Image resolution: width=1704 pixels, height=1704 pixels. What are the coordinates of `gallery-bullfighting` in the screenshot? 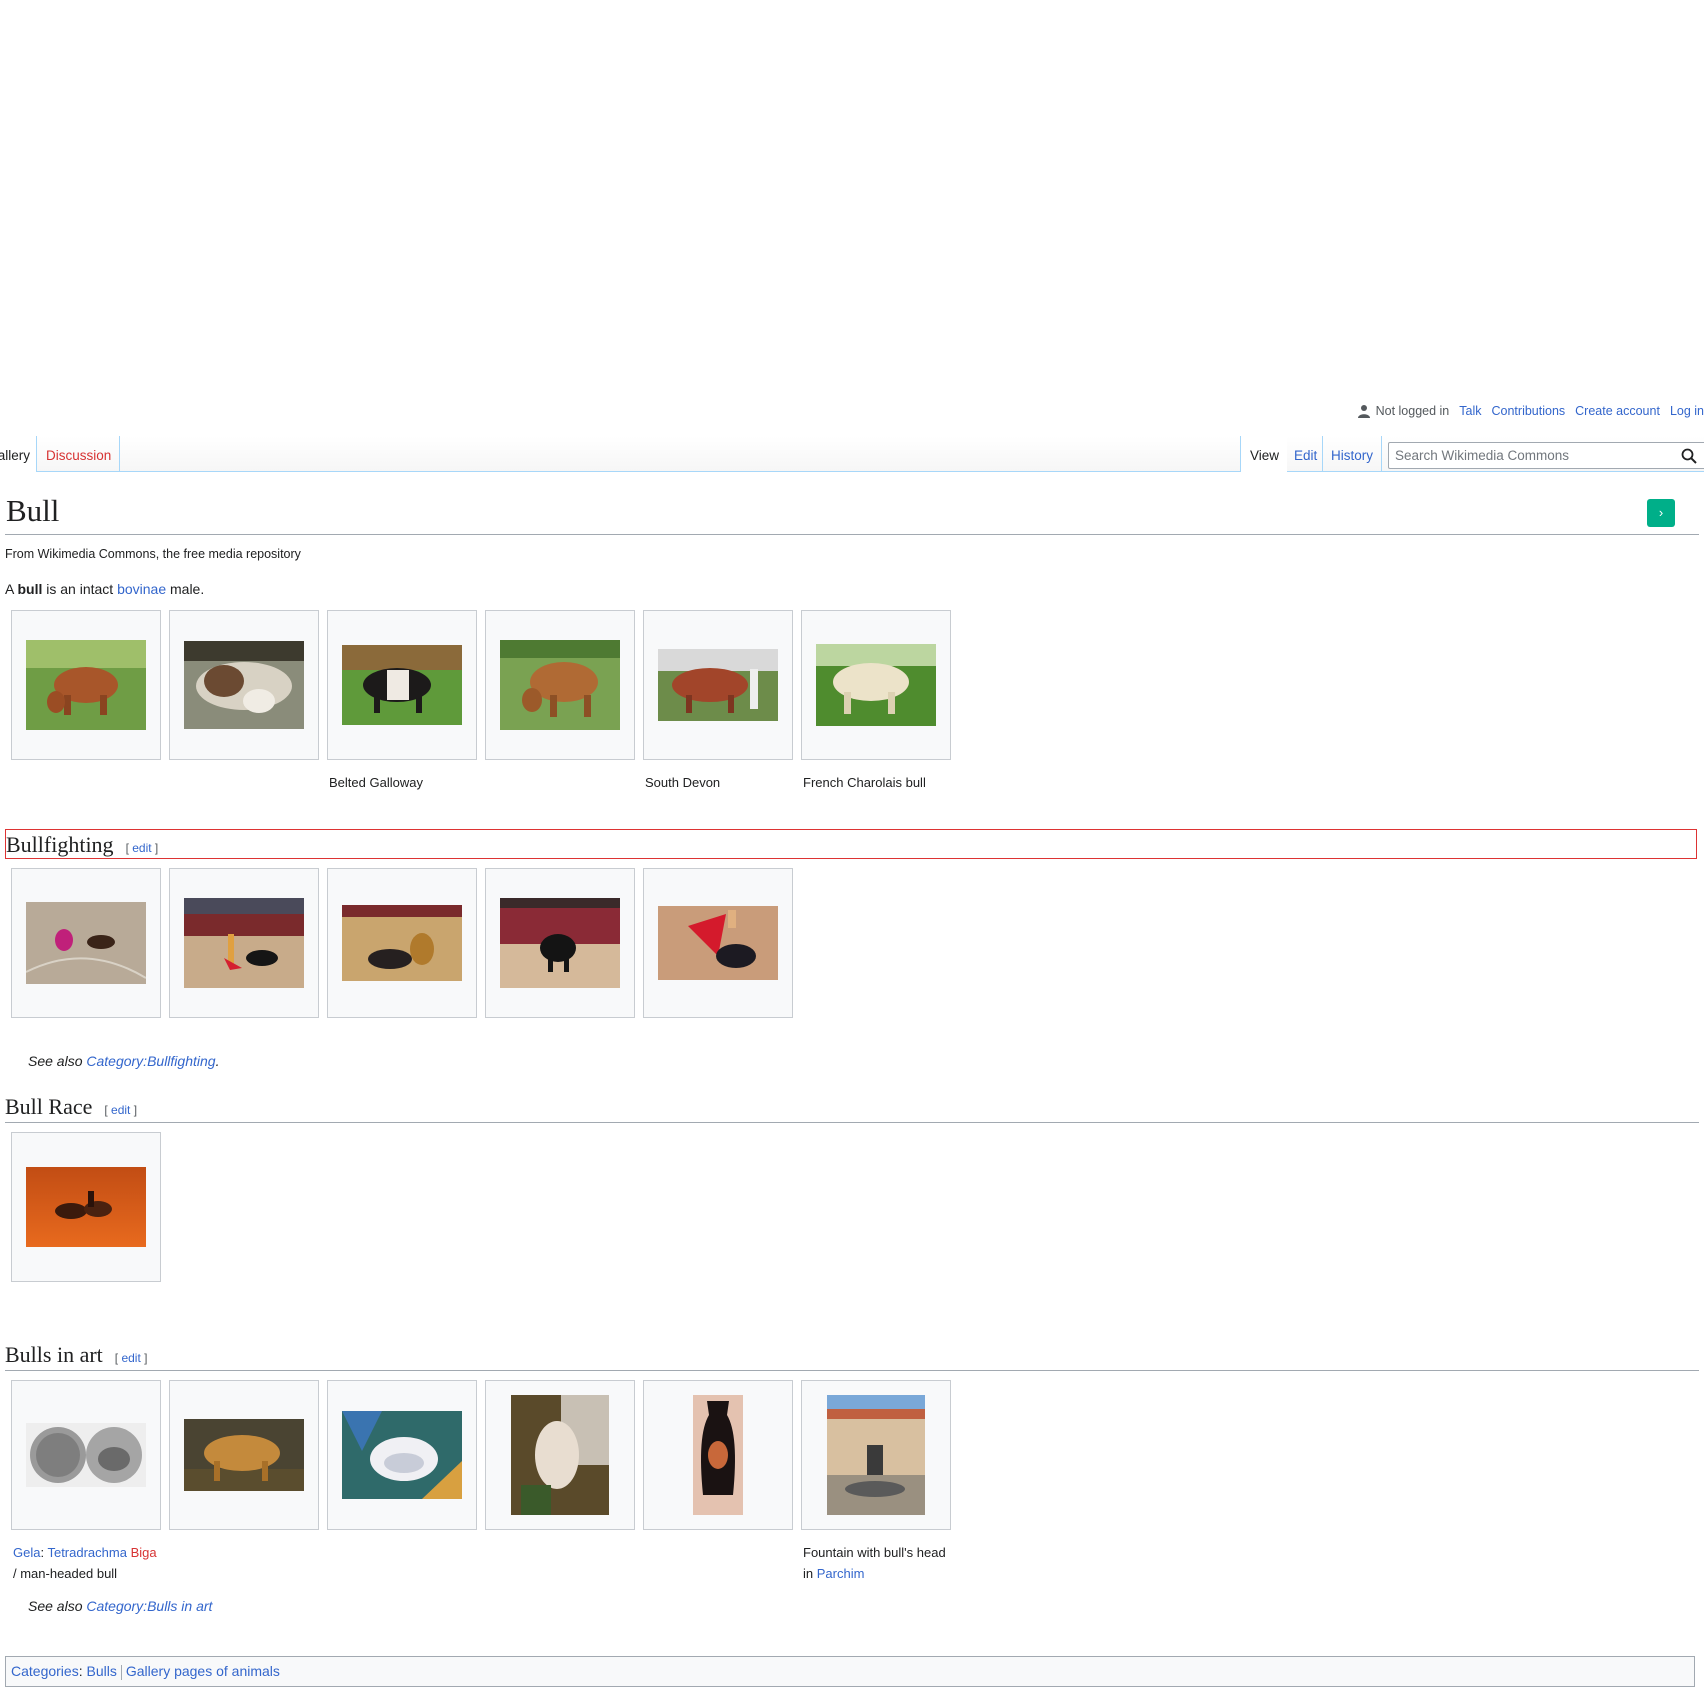 It's located at (852, 943).